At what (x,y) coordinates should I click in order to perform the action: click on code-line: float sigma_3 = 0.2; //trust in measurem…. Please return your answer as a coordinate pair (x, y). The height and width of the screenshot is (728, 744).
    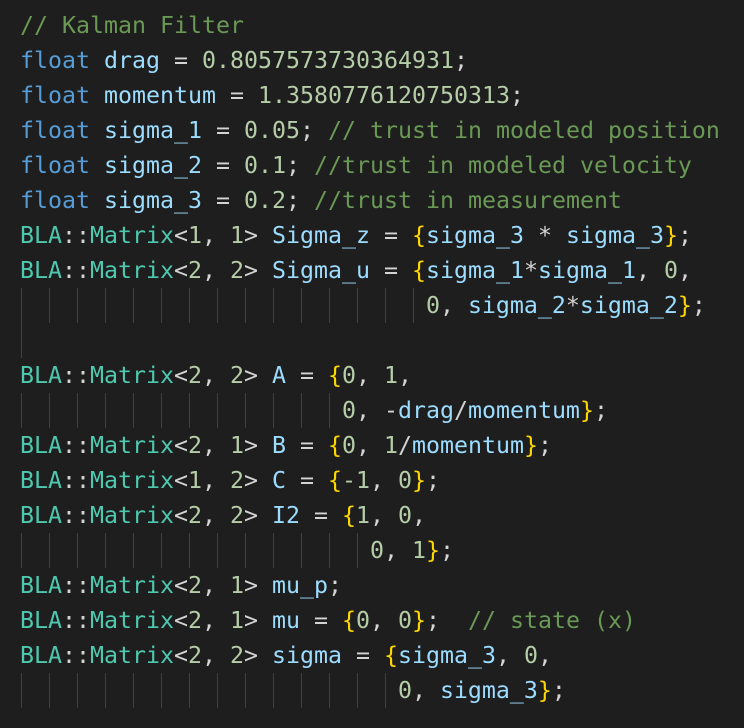
    Looking at the image, I should click on (370, 200).